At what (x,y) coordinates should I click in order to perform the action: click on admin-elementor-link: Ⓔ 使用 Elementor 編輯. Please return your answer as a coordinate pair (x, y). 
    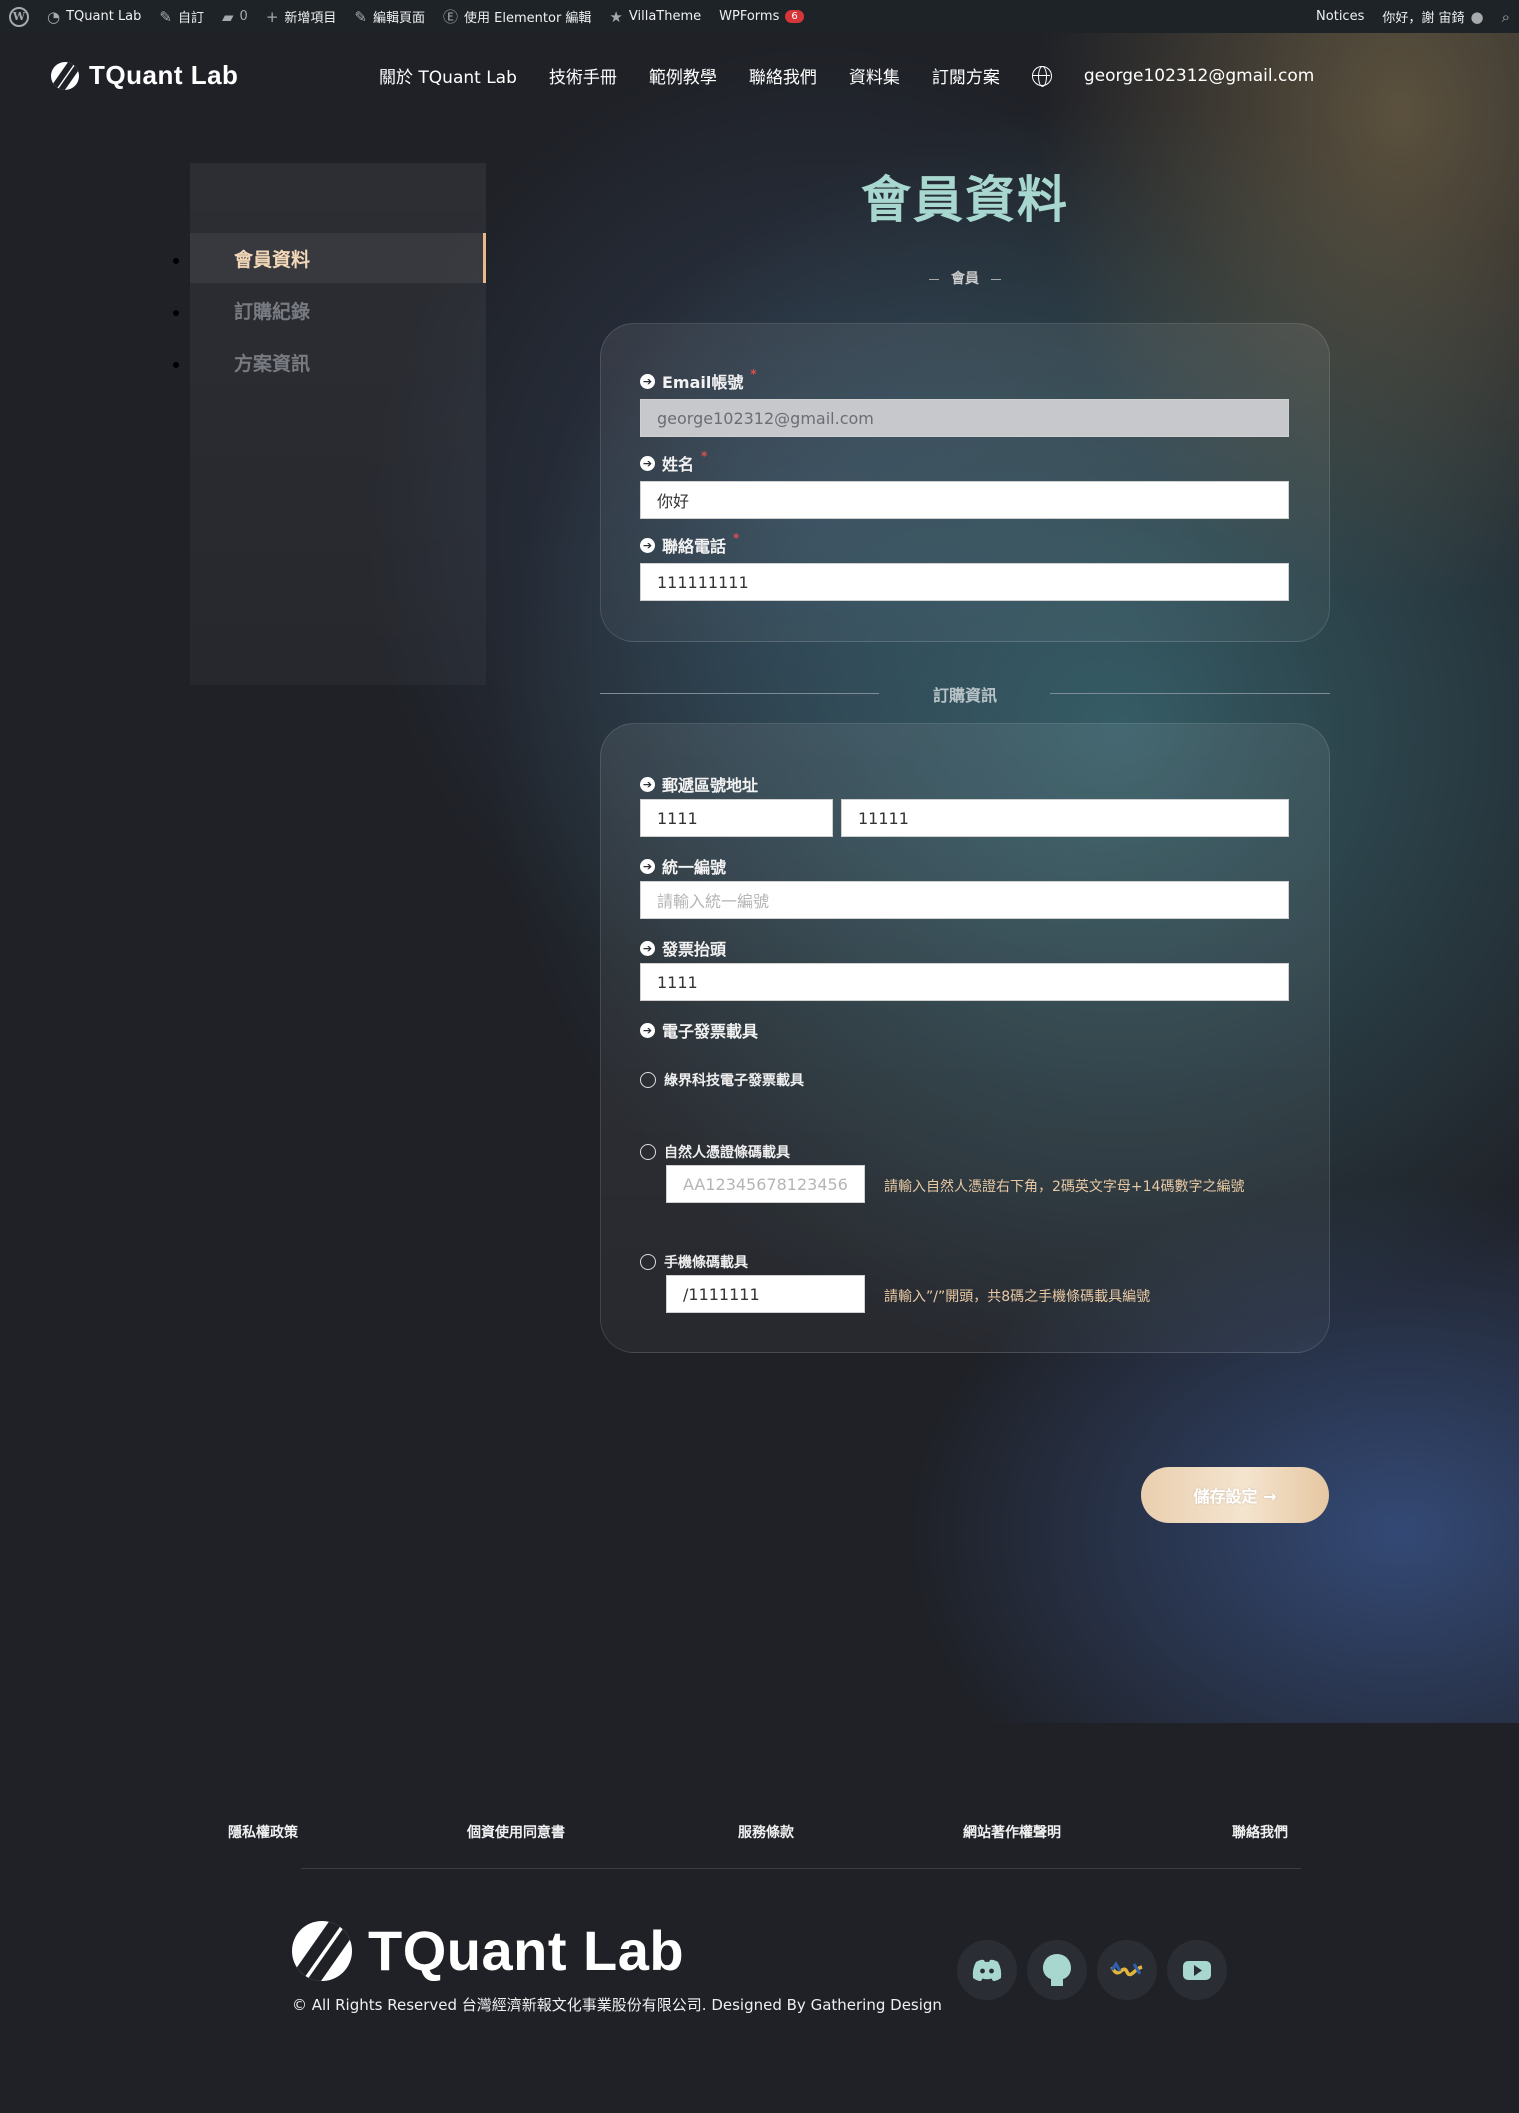
    Looking at the image, I should click on (517, 16).